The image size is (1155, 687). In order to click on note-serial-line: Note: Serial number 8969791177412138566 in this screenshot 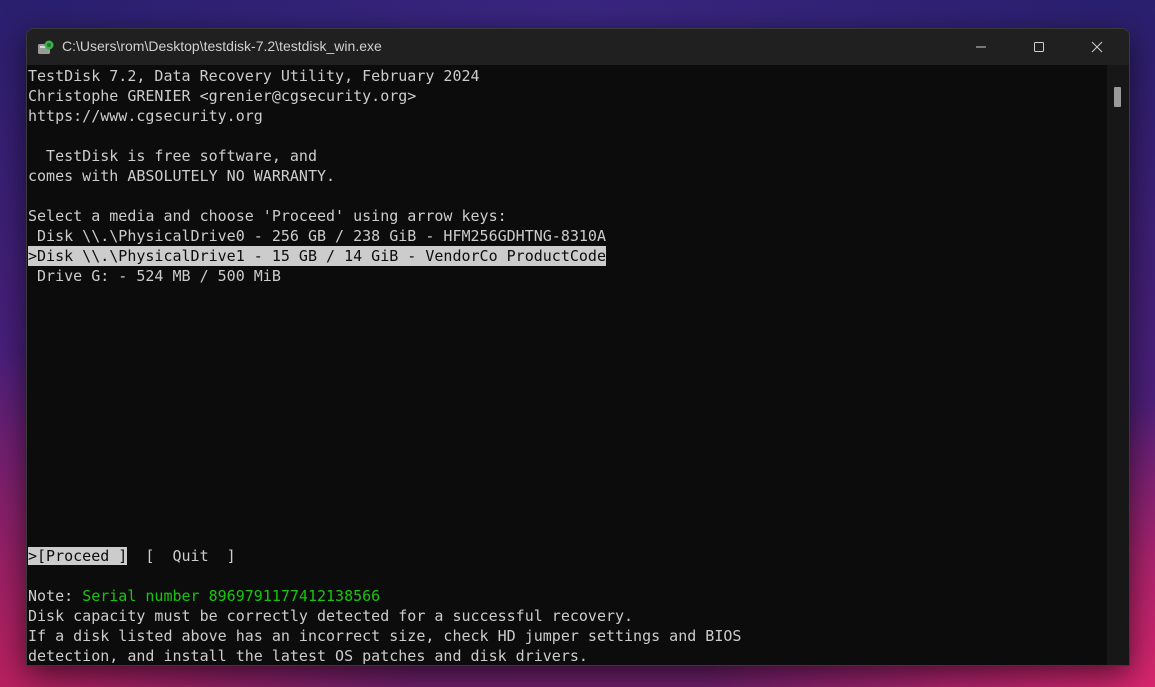, I will do `click(204, 596)`.